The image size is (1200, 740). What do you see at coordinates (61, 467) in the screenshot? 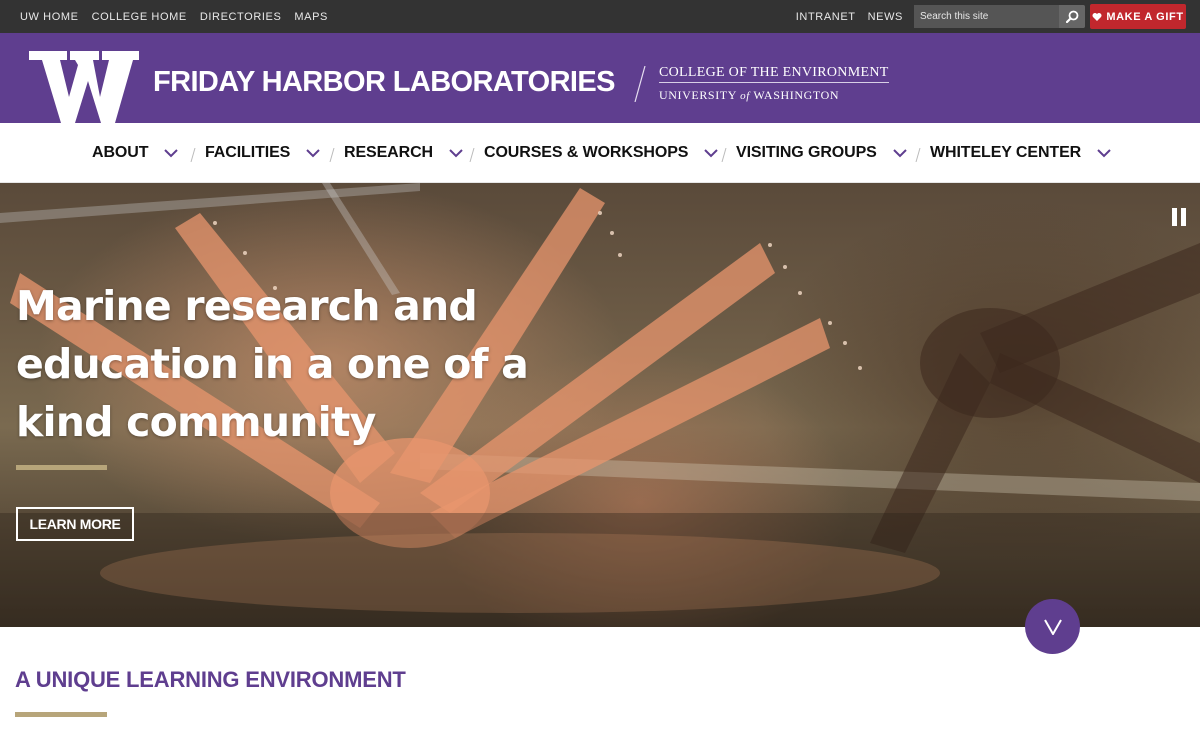
I see `hero-accent-rule` at bounding box center [61, 467].